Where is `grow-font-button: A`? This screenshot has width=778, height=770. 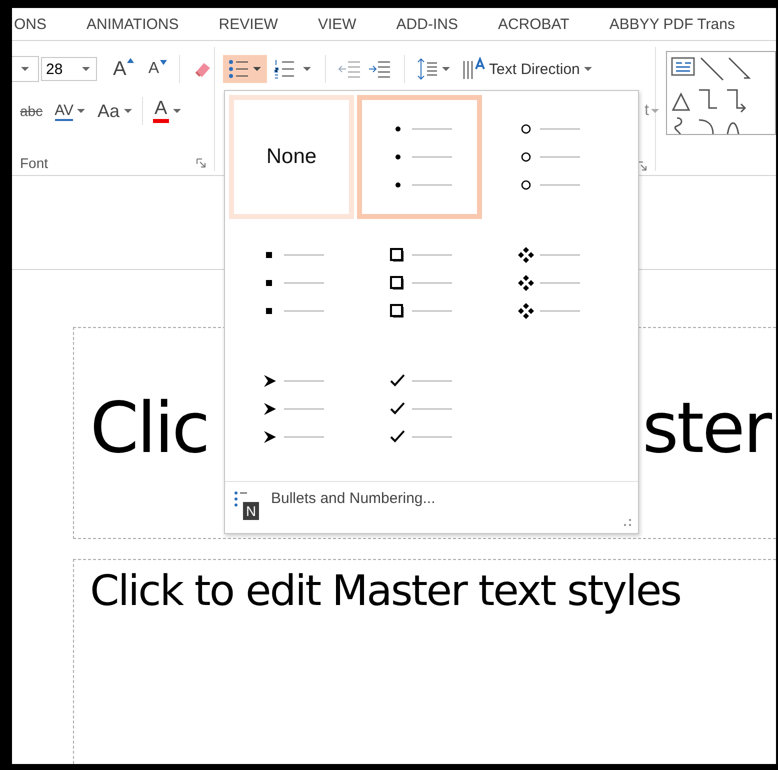 grow-font-button: A is located at coordinates (123, 69).